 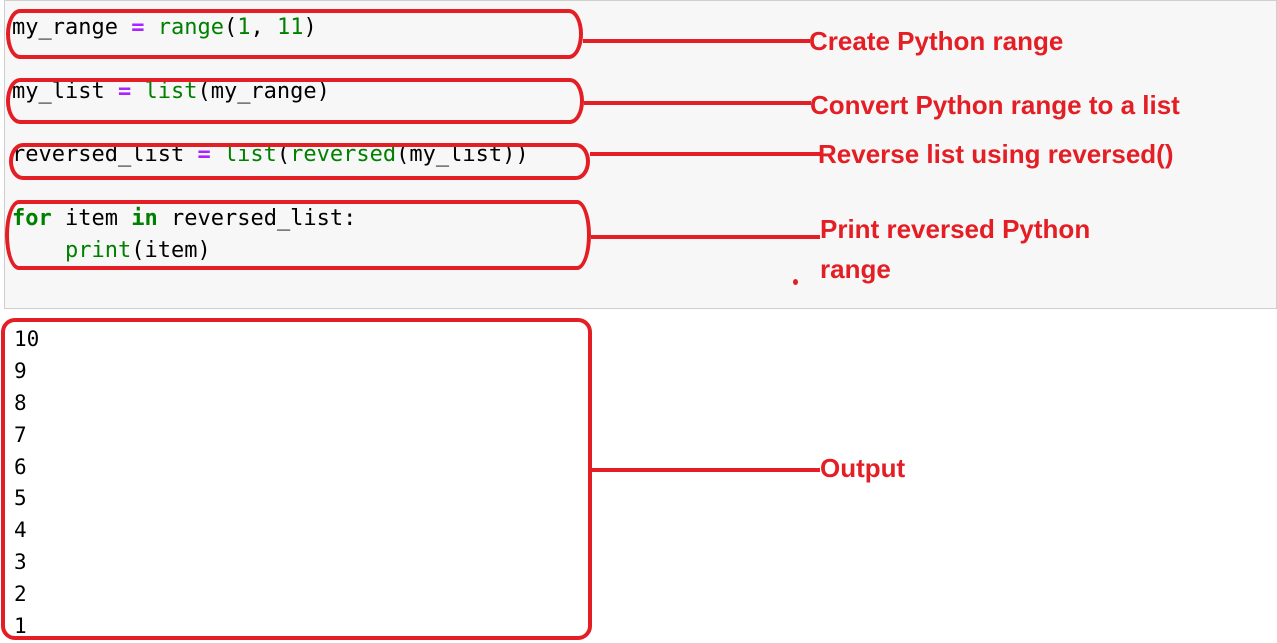 What do you see at coordinates (20, 498) in the screenshot?
I see `output-line: 5` at bounding box center [20, 498].